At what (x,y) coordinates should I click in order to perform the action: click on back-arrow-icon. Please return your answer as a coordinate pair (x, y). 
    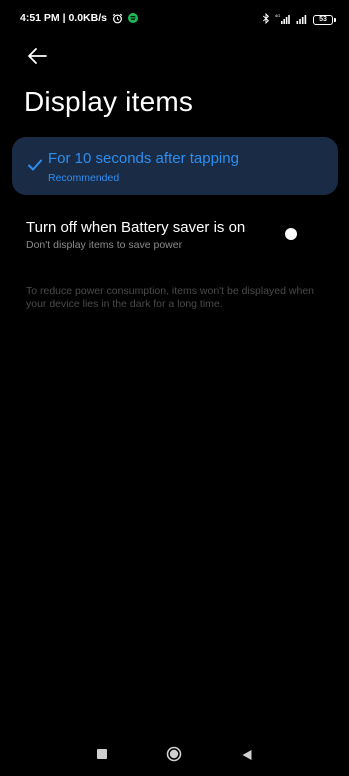
    Looking at the image, I should click on (37, 56).